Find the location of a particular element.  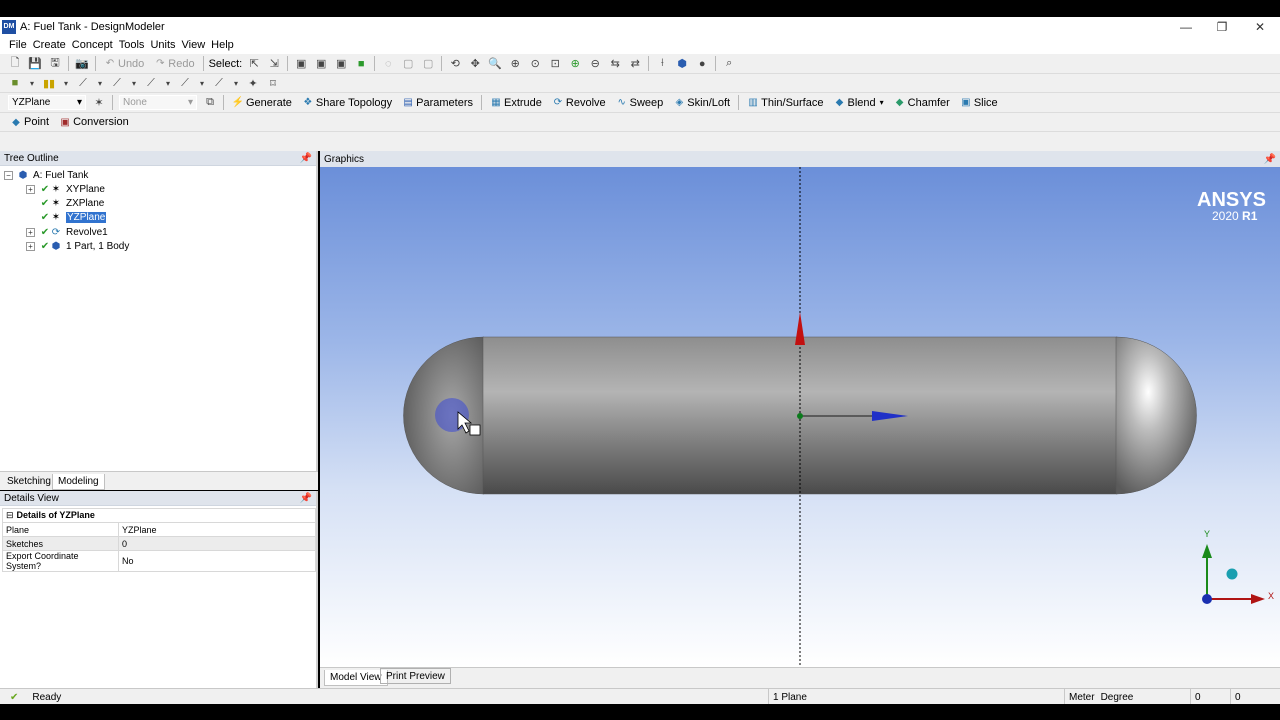

box-select2-icon: ▢ is located at coordinates (428, 64).